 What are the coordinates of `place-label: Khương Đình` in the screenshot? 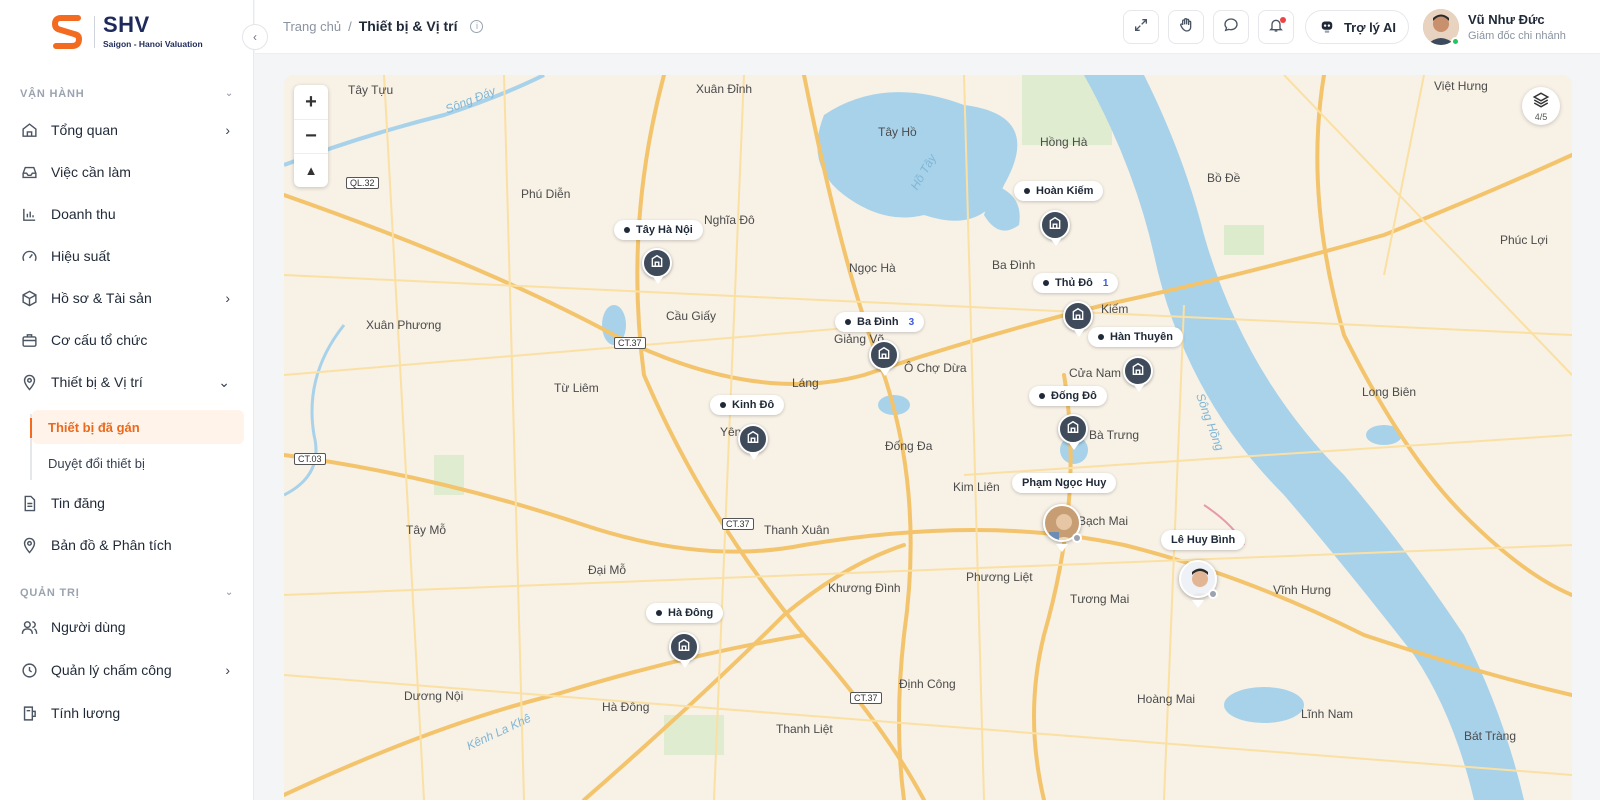 It's located at (864, 588).